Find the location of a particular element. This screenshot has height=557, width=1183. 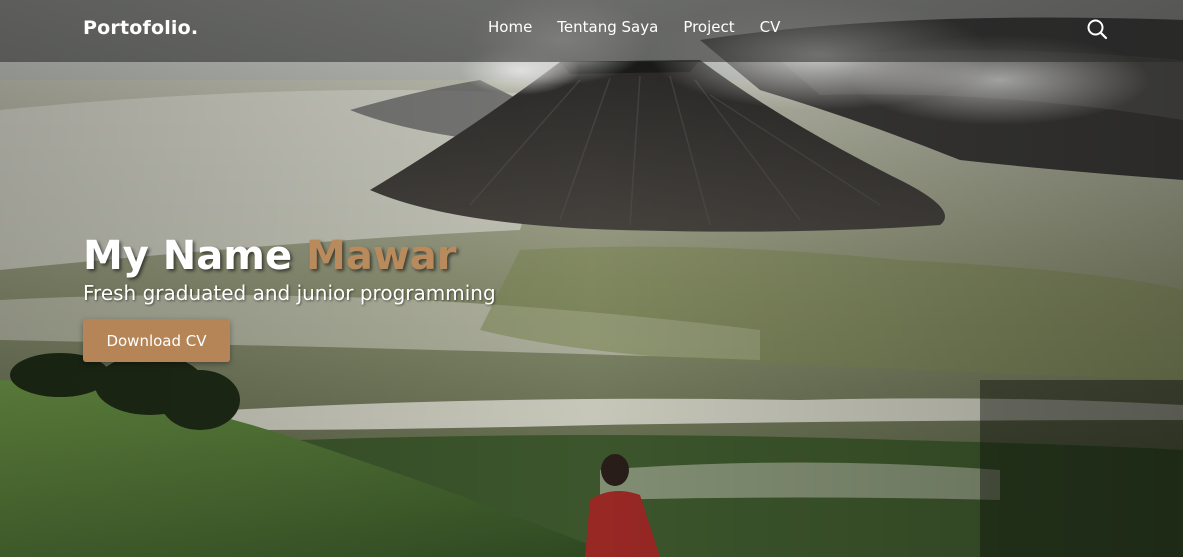

hero-title-name: Mawar is located at coordinates (381, 256).